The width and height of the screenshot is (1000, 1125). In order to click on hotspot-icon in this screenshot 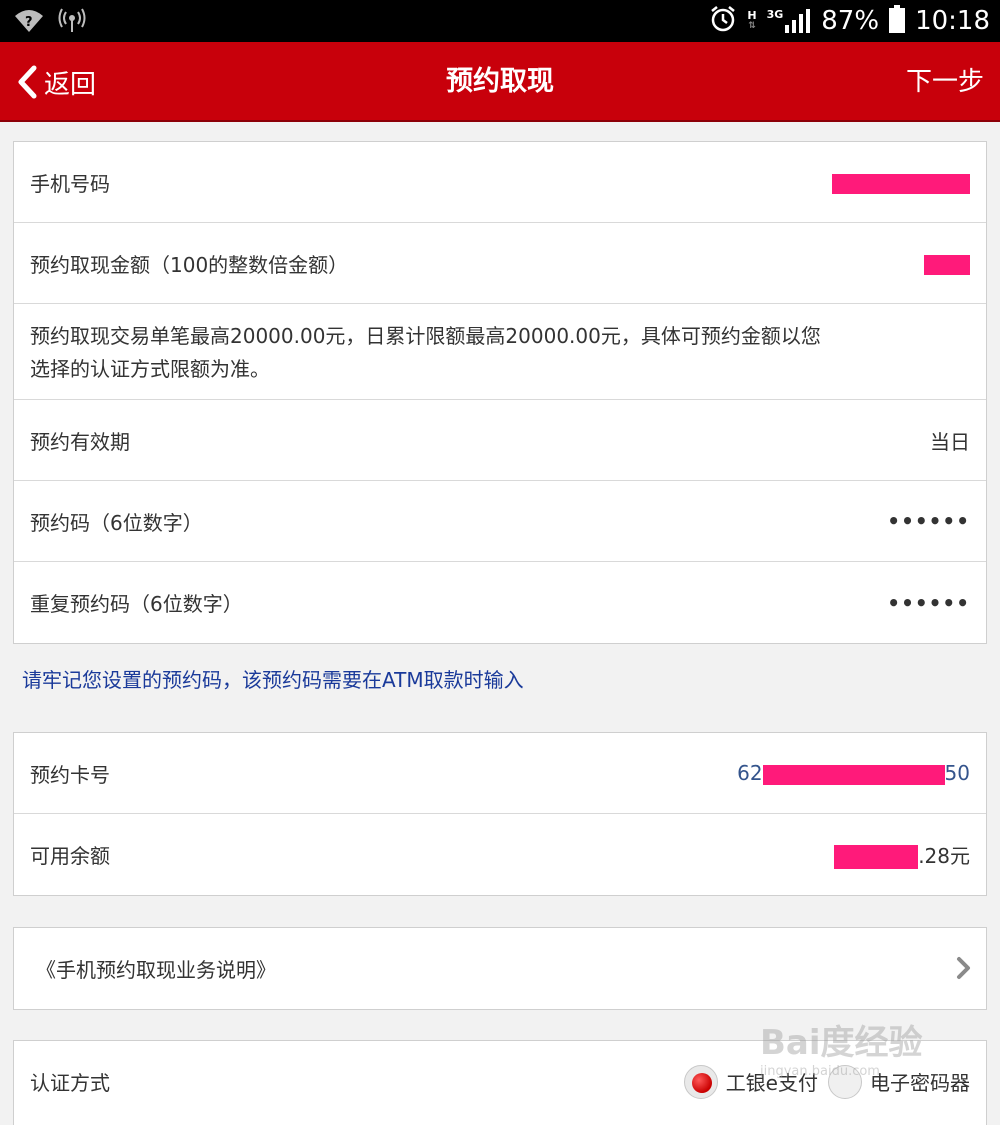, I will do `click(72, 22)`.